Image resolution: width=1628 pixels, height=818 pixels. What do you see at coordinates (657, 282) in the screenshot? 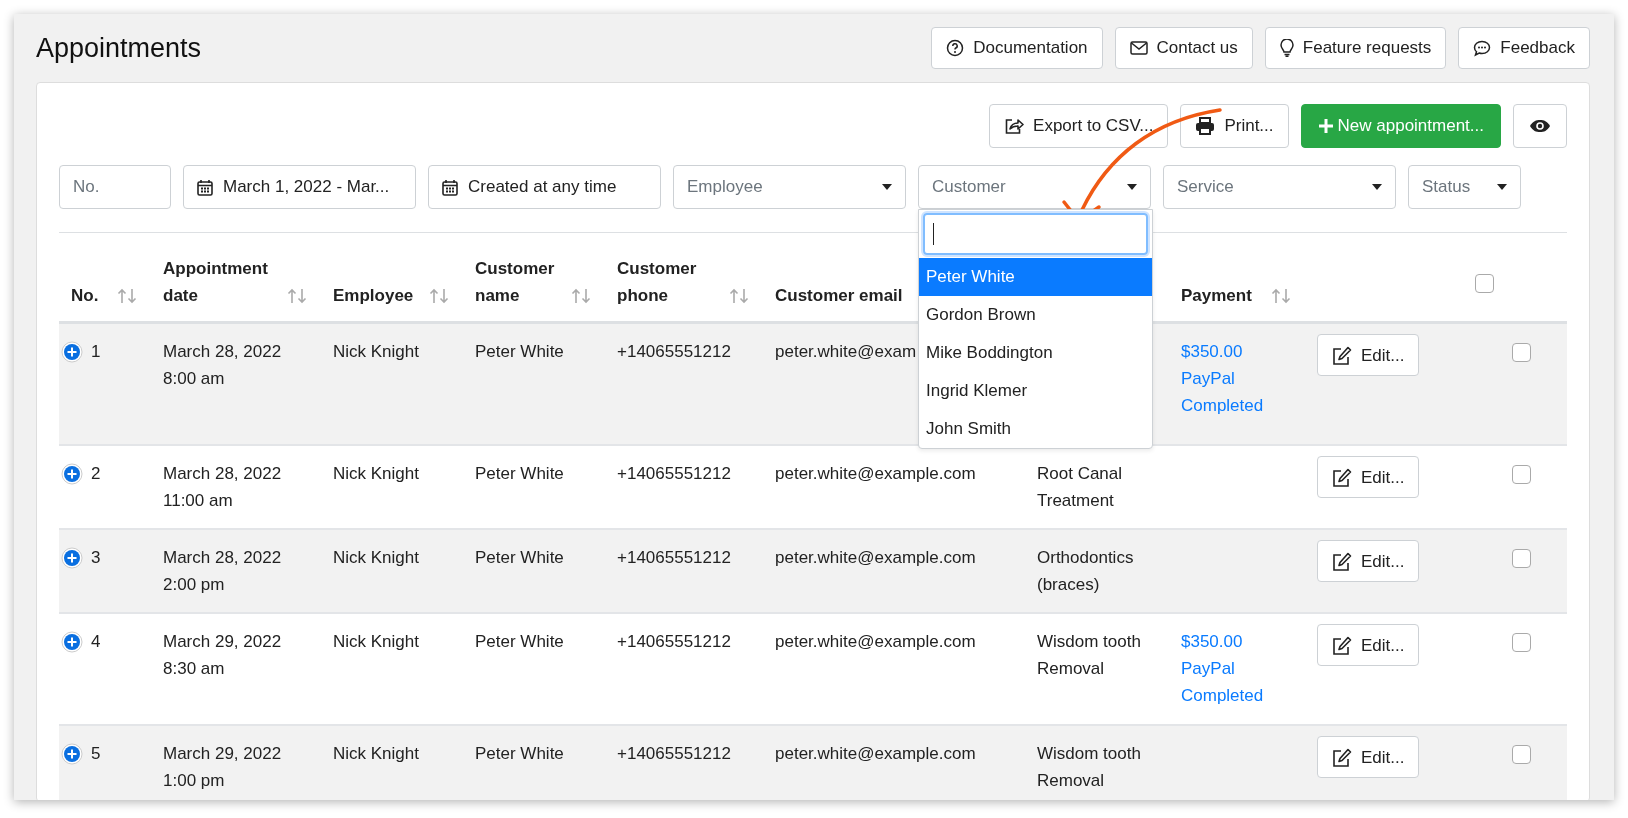
I see `column-header: Customer phone` at bounding box center [657, 282].